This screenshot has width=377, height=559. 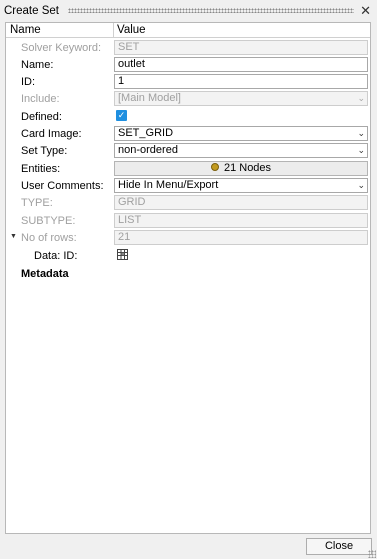 What do you see at coordinates (241, 237) in the screenshot?
I see `no-of-rows-field: 21` at bounding box center [241, 237].